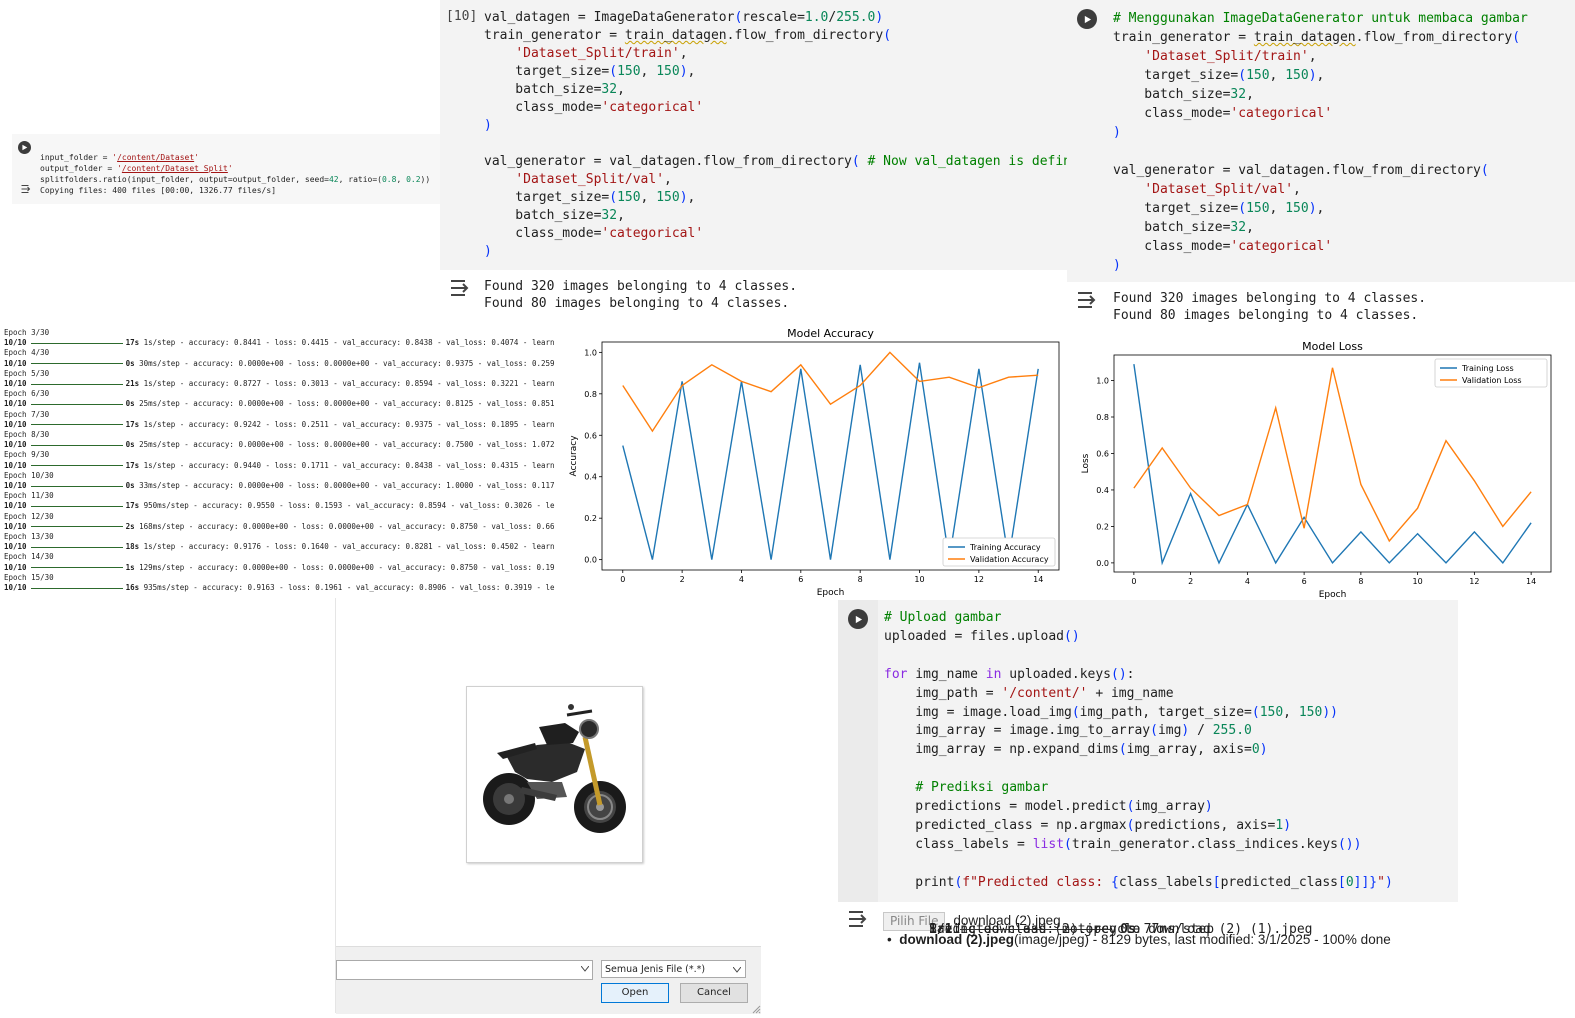  What do you see at coordinates (119, 157) in the screenshot?
I see `code-line: input_folder = '/content/Dataset'` at bounding box center [119, 157].